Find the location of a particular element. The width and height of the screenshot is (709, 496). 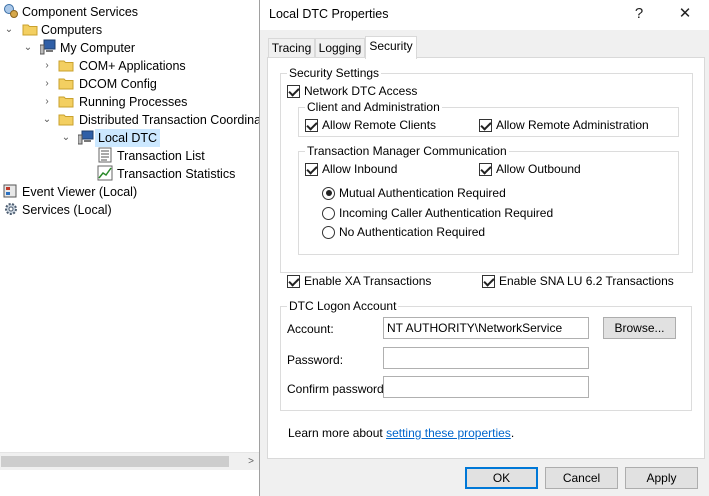

incoming-caller-authentication-radio: Incoming Caller Authentication Required is located at coordinates (437, 213).